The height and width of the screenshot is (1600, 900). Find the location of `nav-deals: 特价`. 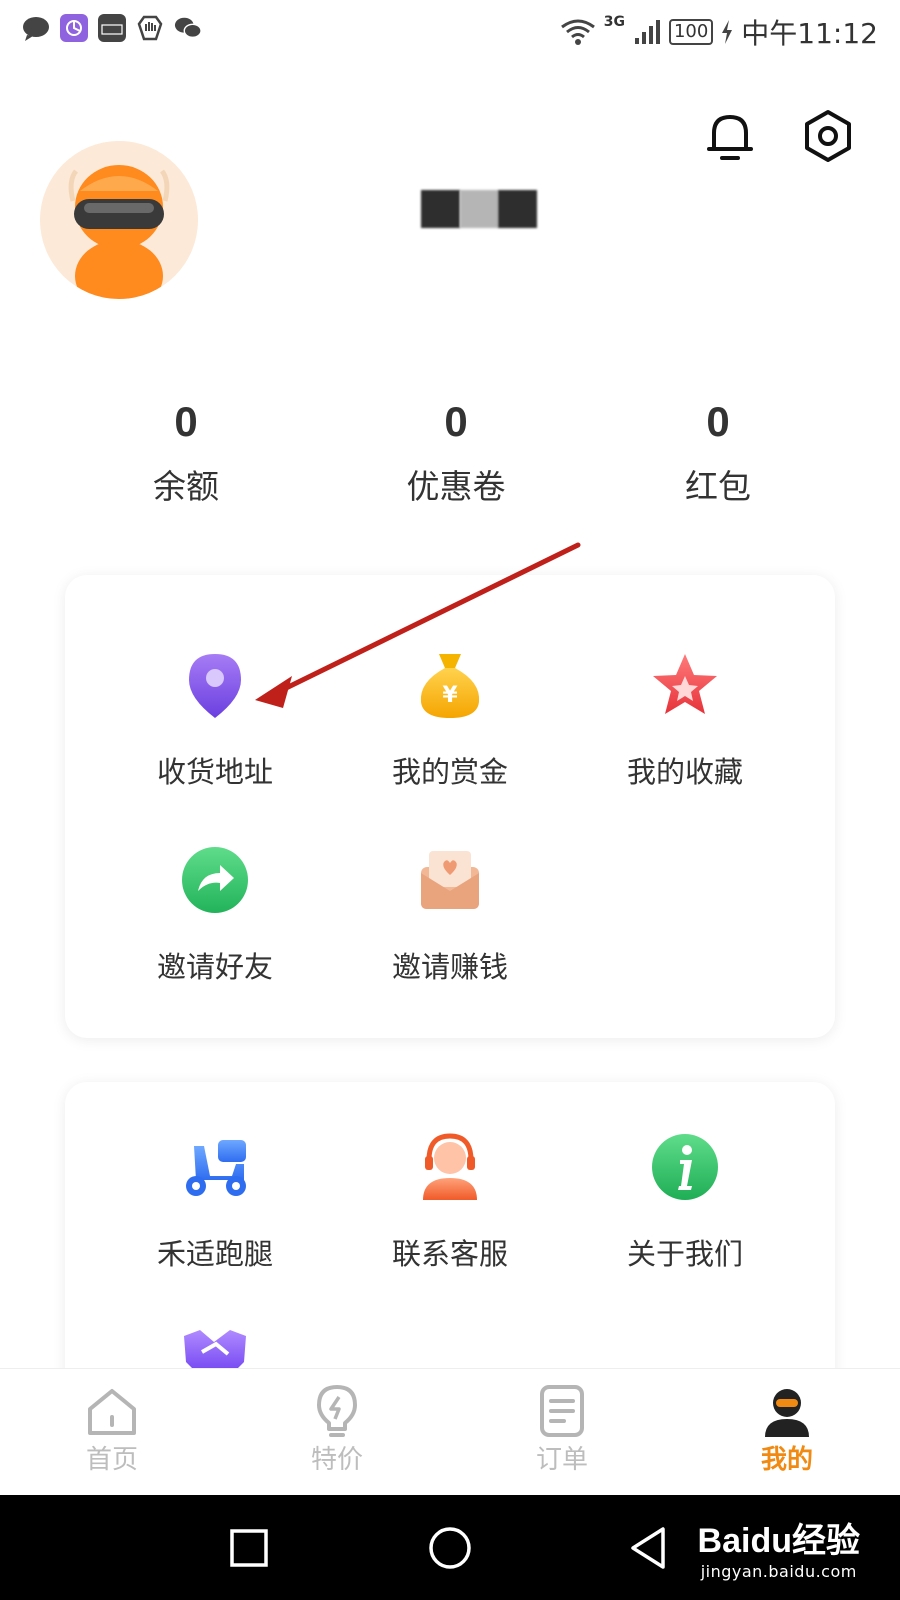

nav-deals: 特价 is located at coordinates (337, 1430).